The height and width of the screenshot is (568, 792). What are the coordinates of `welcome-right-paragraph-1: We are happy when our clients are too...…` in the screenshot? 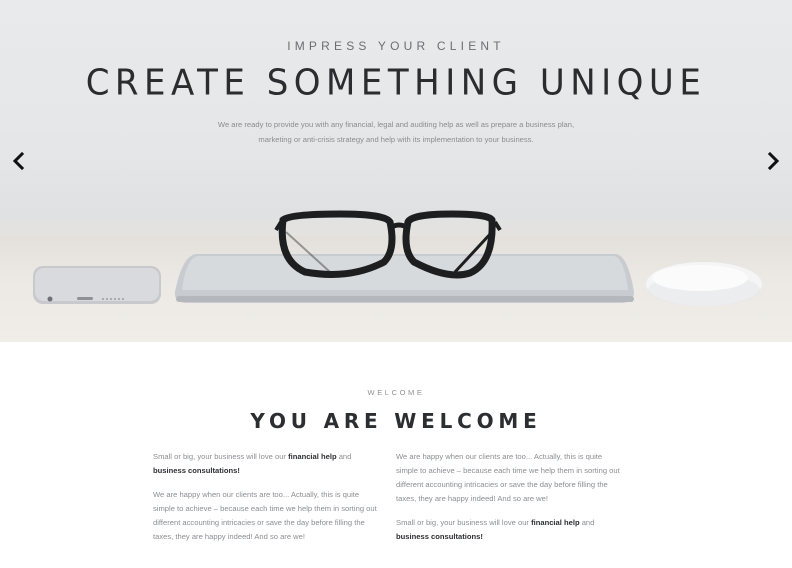 It's located at (508, 477).